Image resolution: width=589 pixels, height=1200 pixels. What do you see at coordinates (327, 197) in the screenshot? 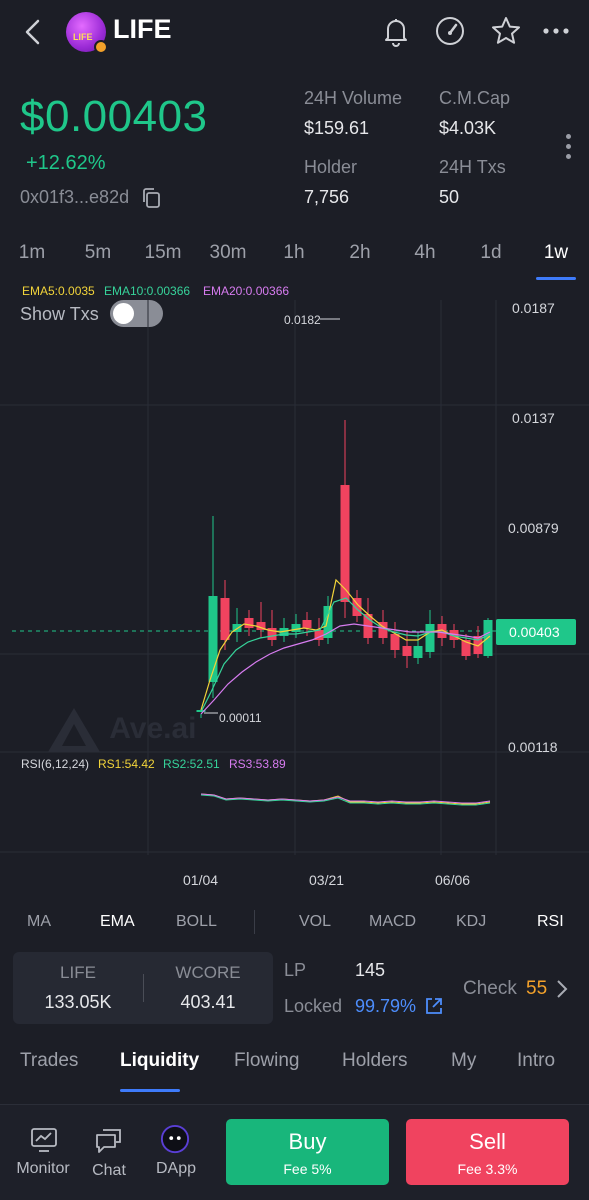
I see `holder-value: 7,756` at bounding box center [327, 197].